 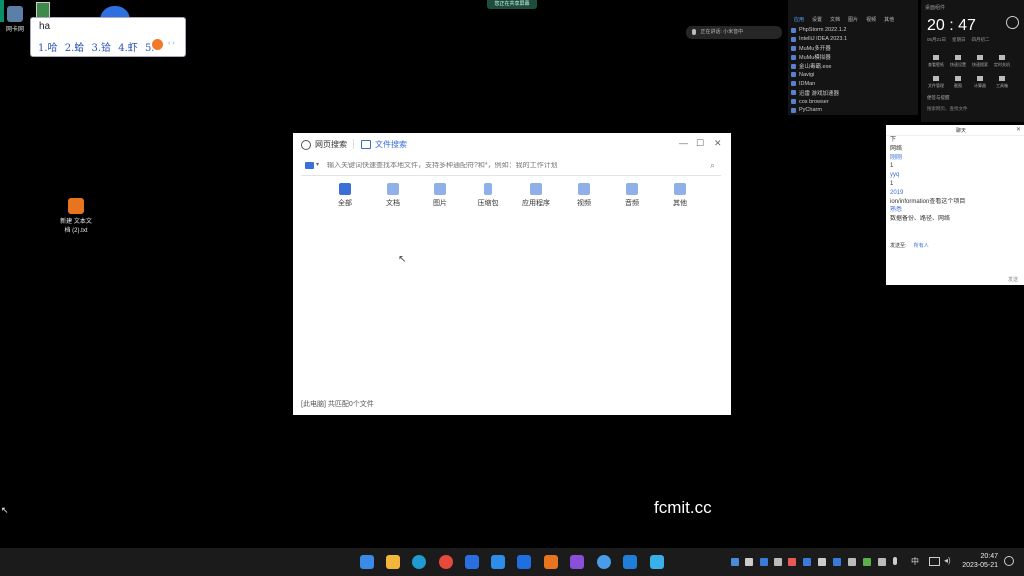 I want to click on shortcut-item: 计算器, so click(x=980, y=82).